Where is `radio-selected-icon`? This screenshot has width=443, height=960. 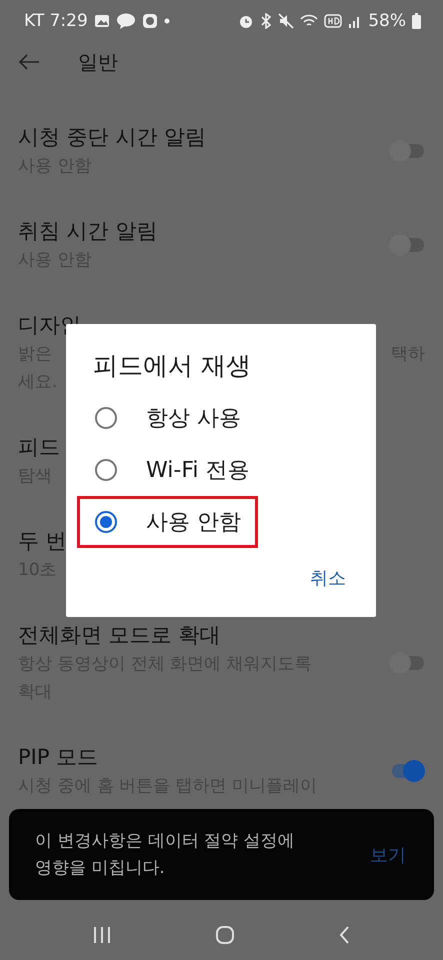 radio-selected-icon is located at coordinates (106, 522).